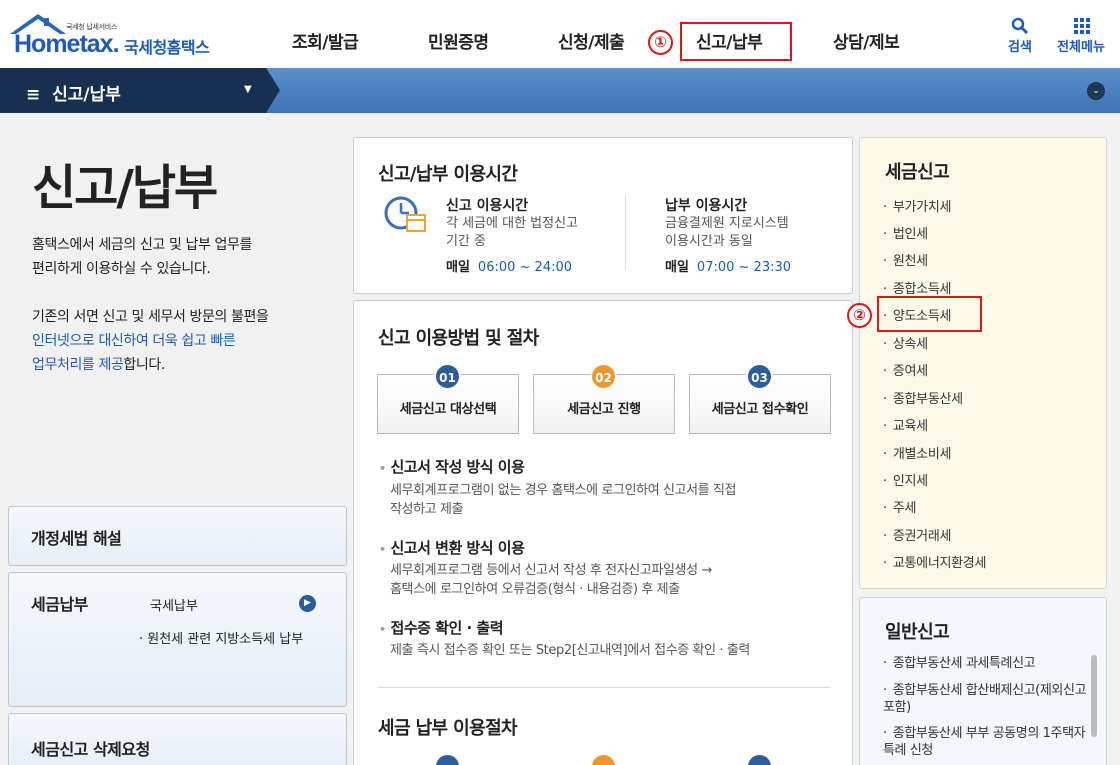 Image resolution: width=1120 pixels, height=765 pixels. Describe the element at coordinates (660, 42) in the screenshot. I see `marker-one: ①` at that location.